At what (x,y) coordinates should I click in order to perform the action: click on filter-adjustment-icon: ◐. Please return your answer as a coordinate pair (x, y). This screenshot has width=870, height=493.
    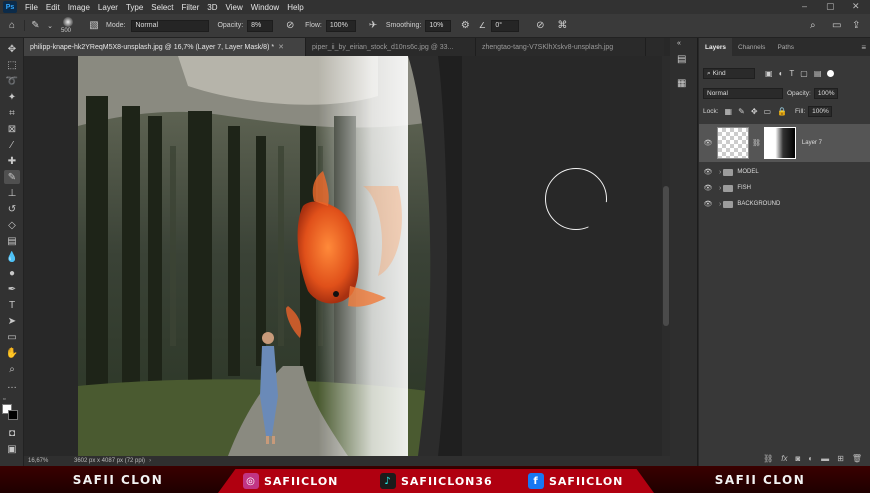
    Looking at the image, I should click on (781, 73).